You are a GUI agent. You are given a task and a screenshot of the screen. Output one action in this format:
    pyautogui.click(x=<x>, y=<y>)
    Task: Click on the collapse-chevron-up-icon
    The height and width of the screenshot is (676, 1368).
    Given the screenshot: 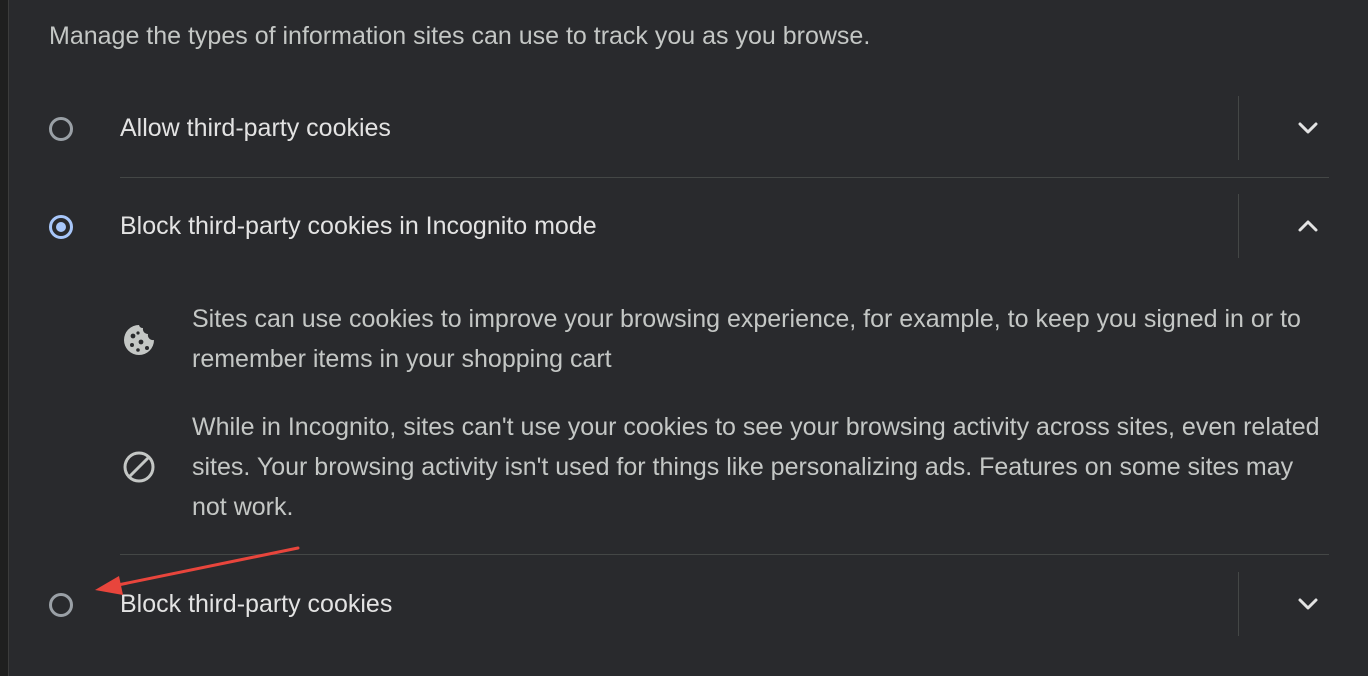 What is the action you would take?
    pyautogui.click(x=1308, y=226)
    